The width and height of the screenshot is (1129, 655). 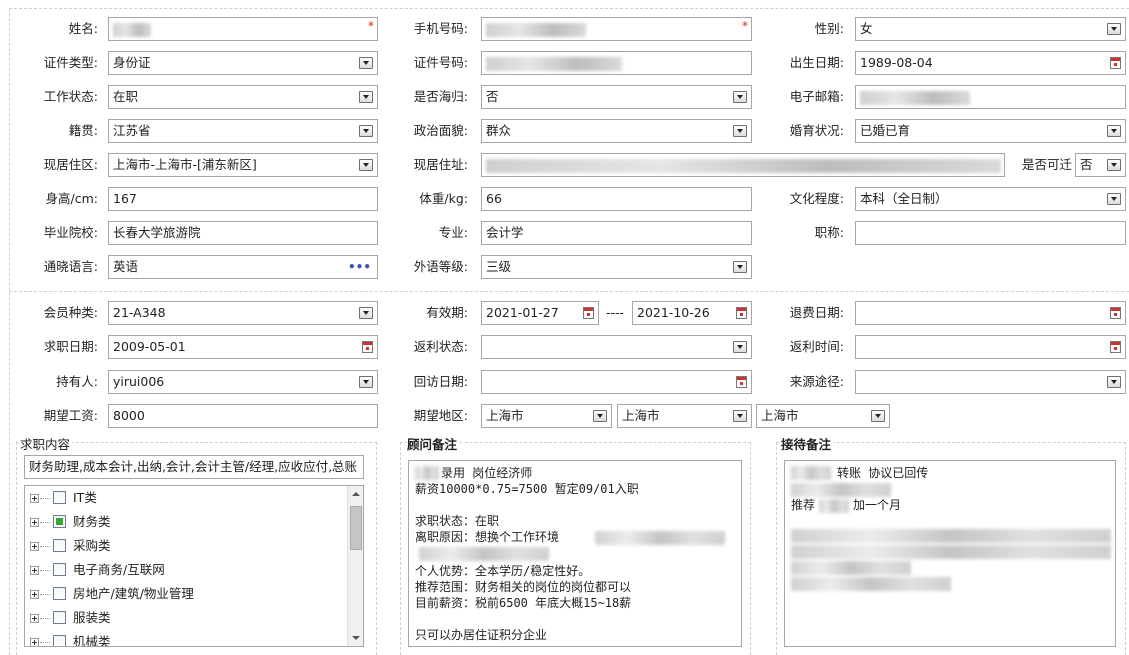 I want to click on work-status-select: 在职, so click(x=243, y=97).